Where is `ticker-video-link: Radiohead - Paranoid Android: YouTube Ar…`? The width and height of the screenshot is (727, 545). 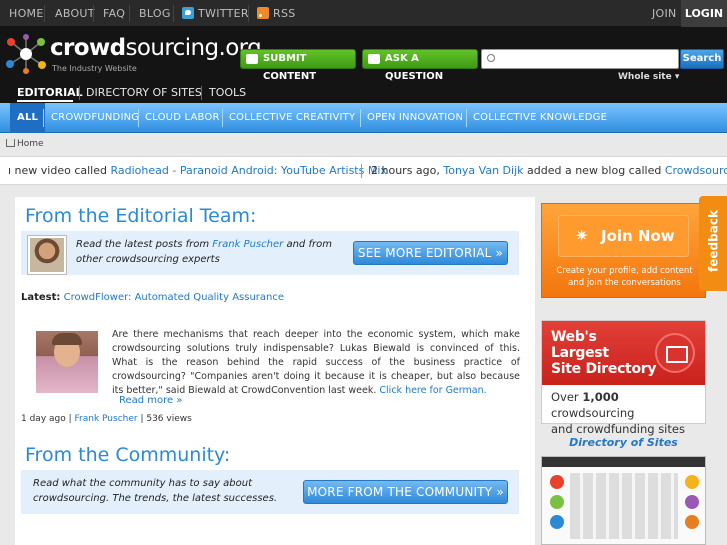
ticker-video-link: Radiohead - Paranoid Android: YouTube Ar… is located at coordinates (248, 170).